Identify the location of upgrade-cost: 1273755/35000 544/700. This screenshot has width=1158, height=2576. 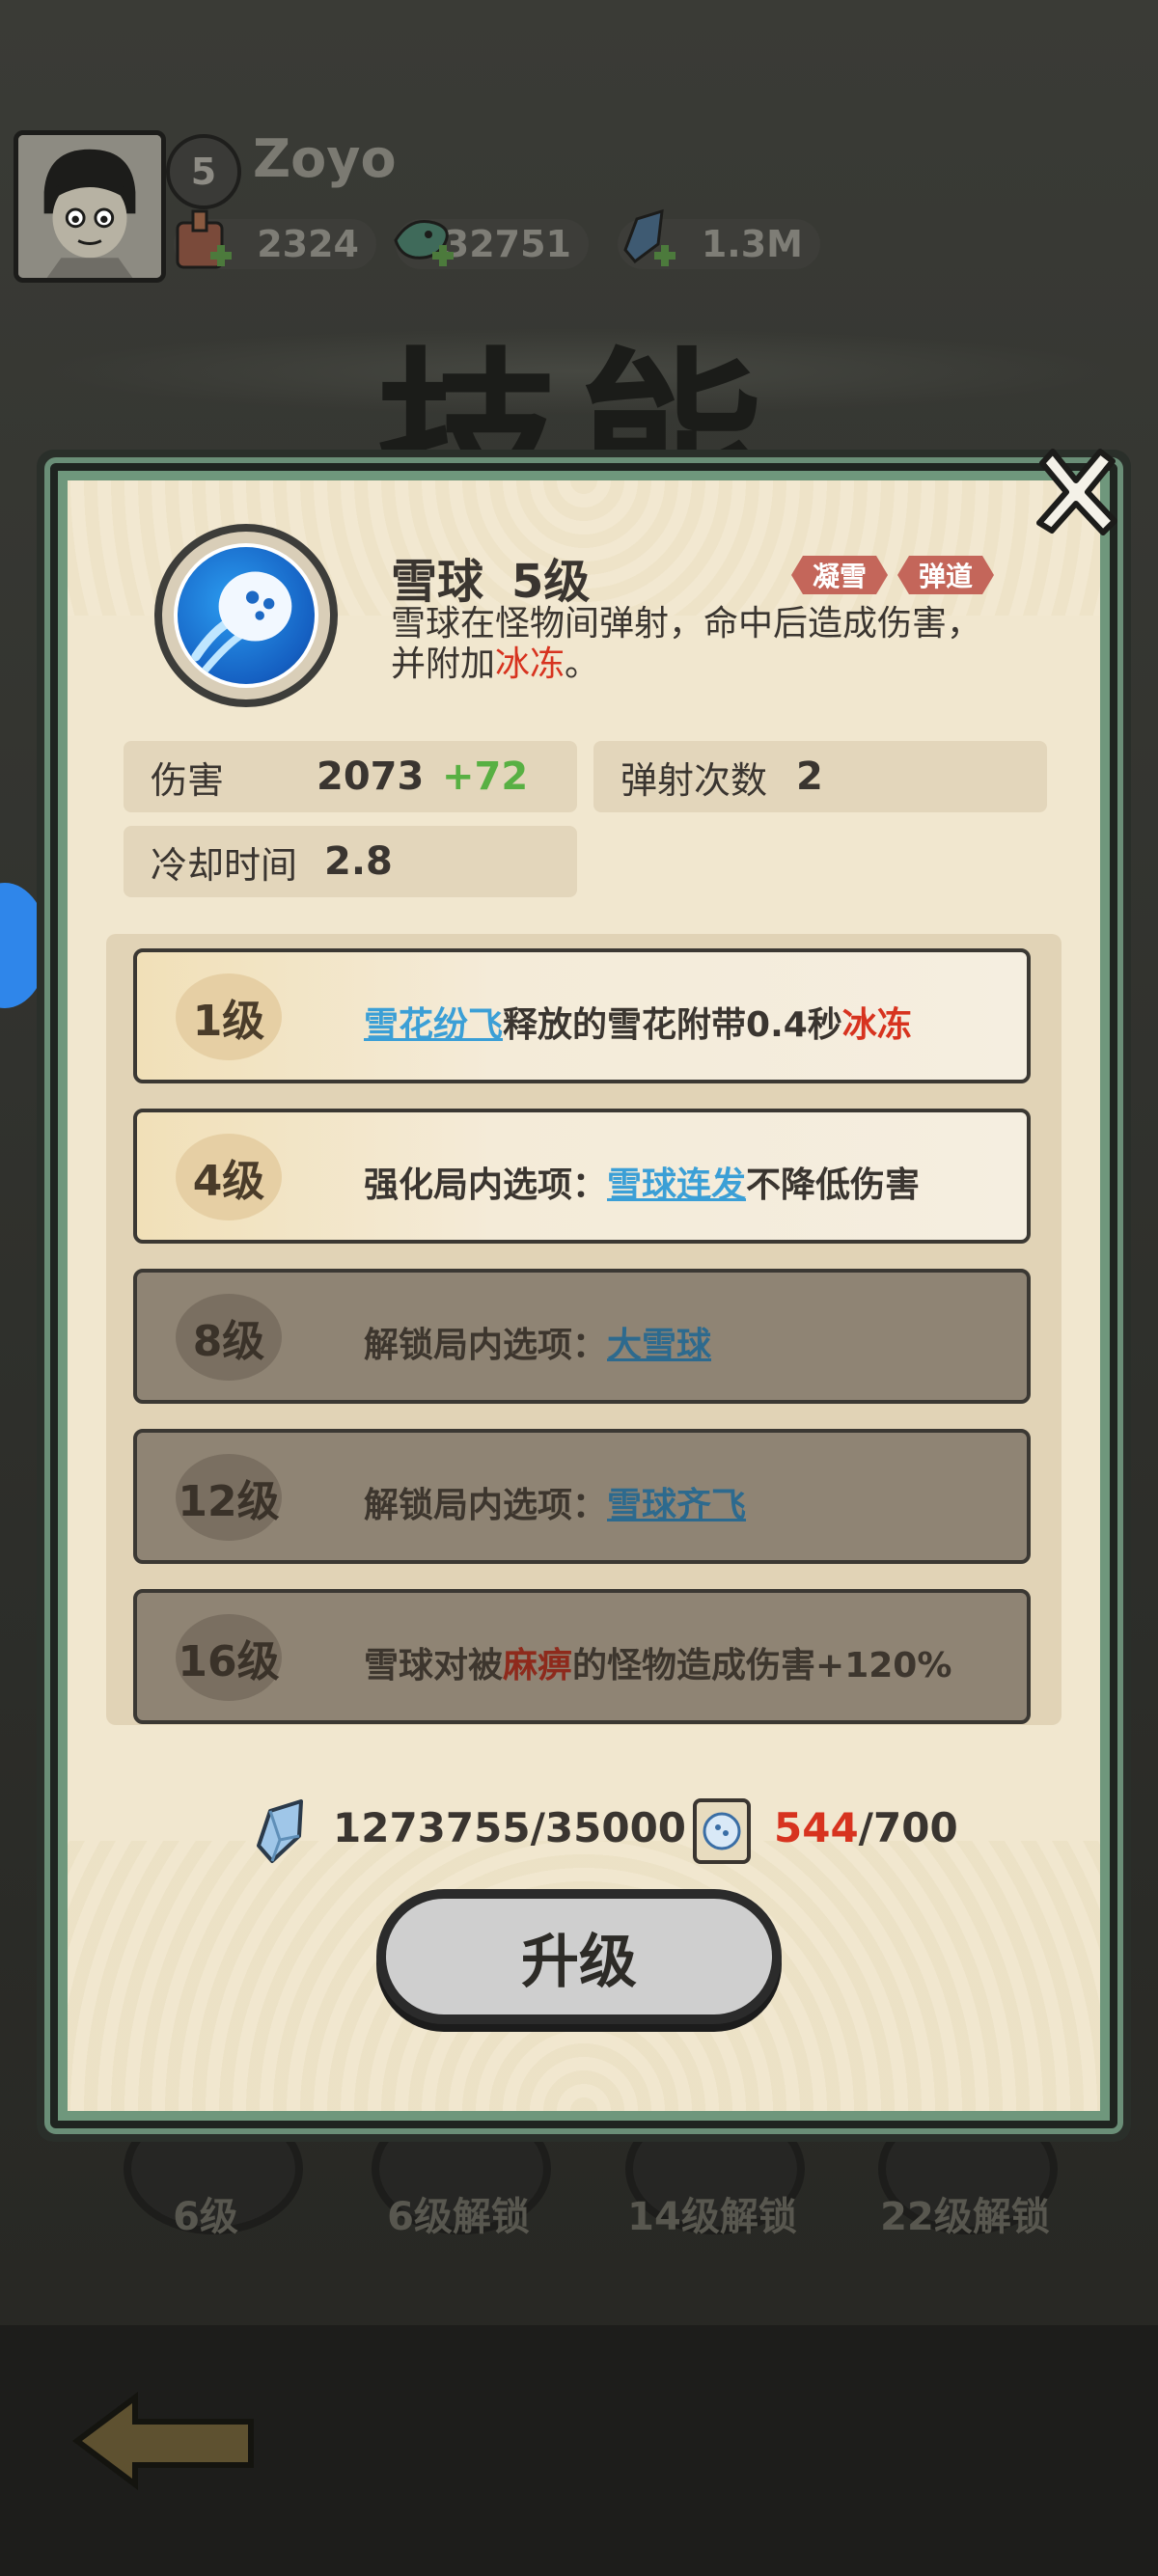
(584, 1832).